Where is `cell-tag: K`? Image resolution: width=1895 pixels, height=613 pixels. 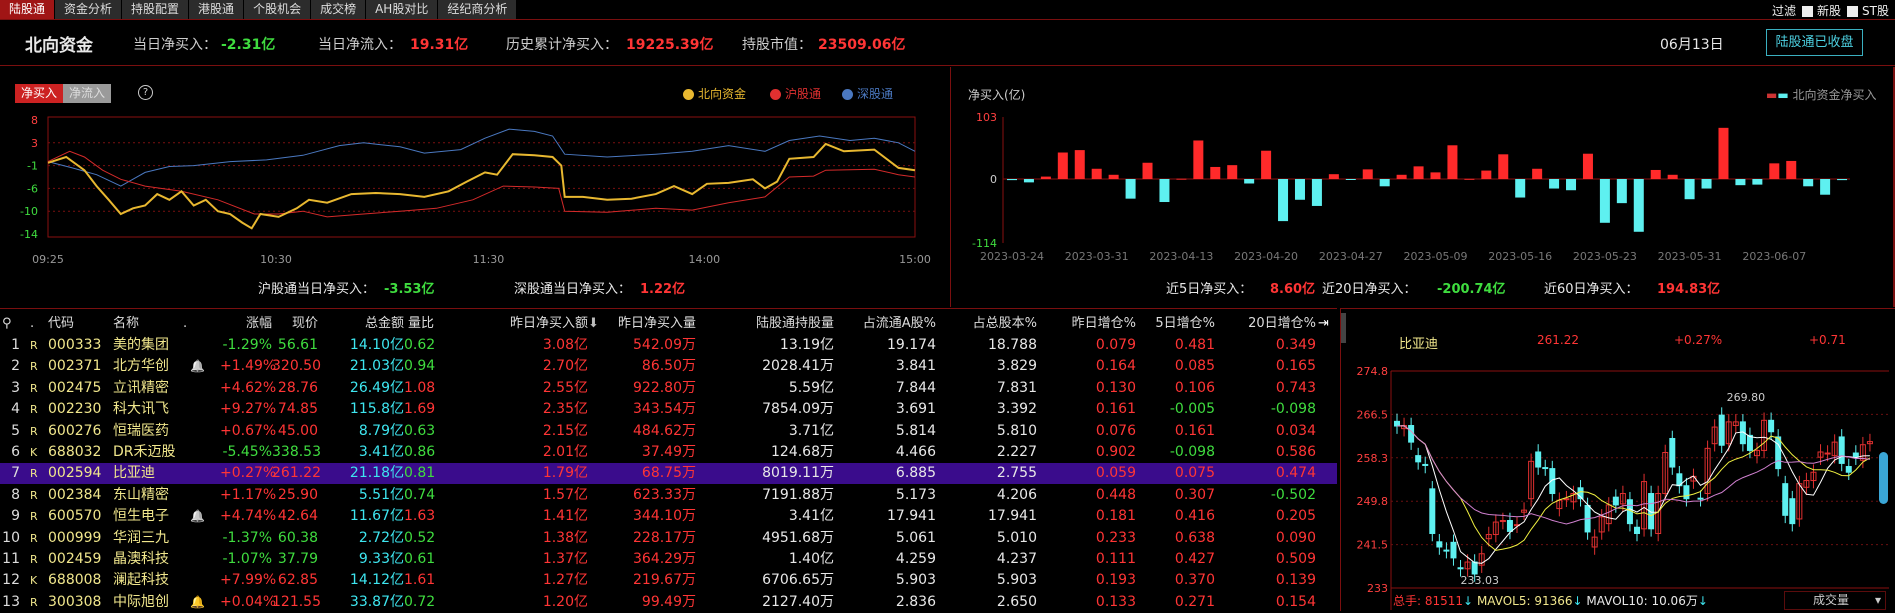
cell-tag: K is located at coordinates (34, 581).